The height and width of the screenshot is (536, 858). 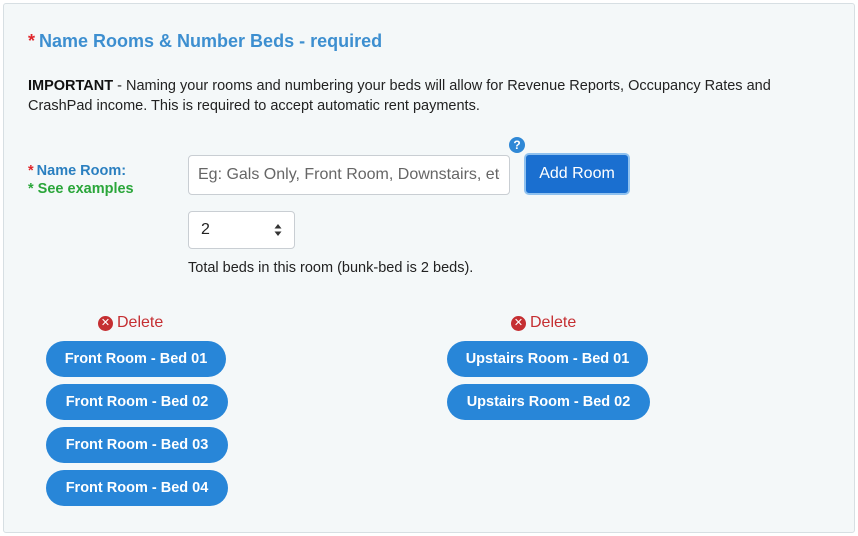 I want to click on bed-pill: Front Room - Bed 02, so click(x=137, y=402).